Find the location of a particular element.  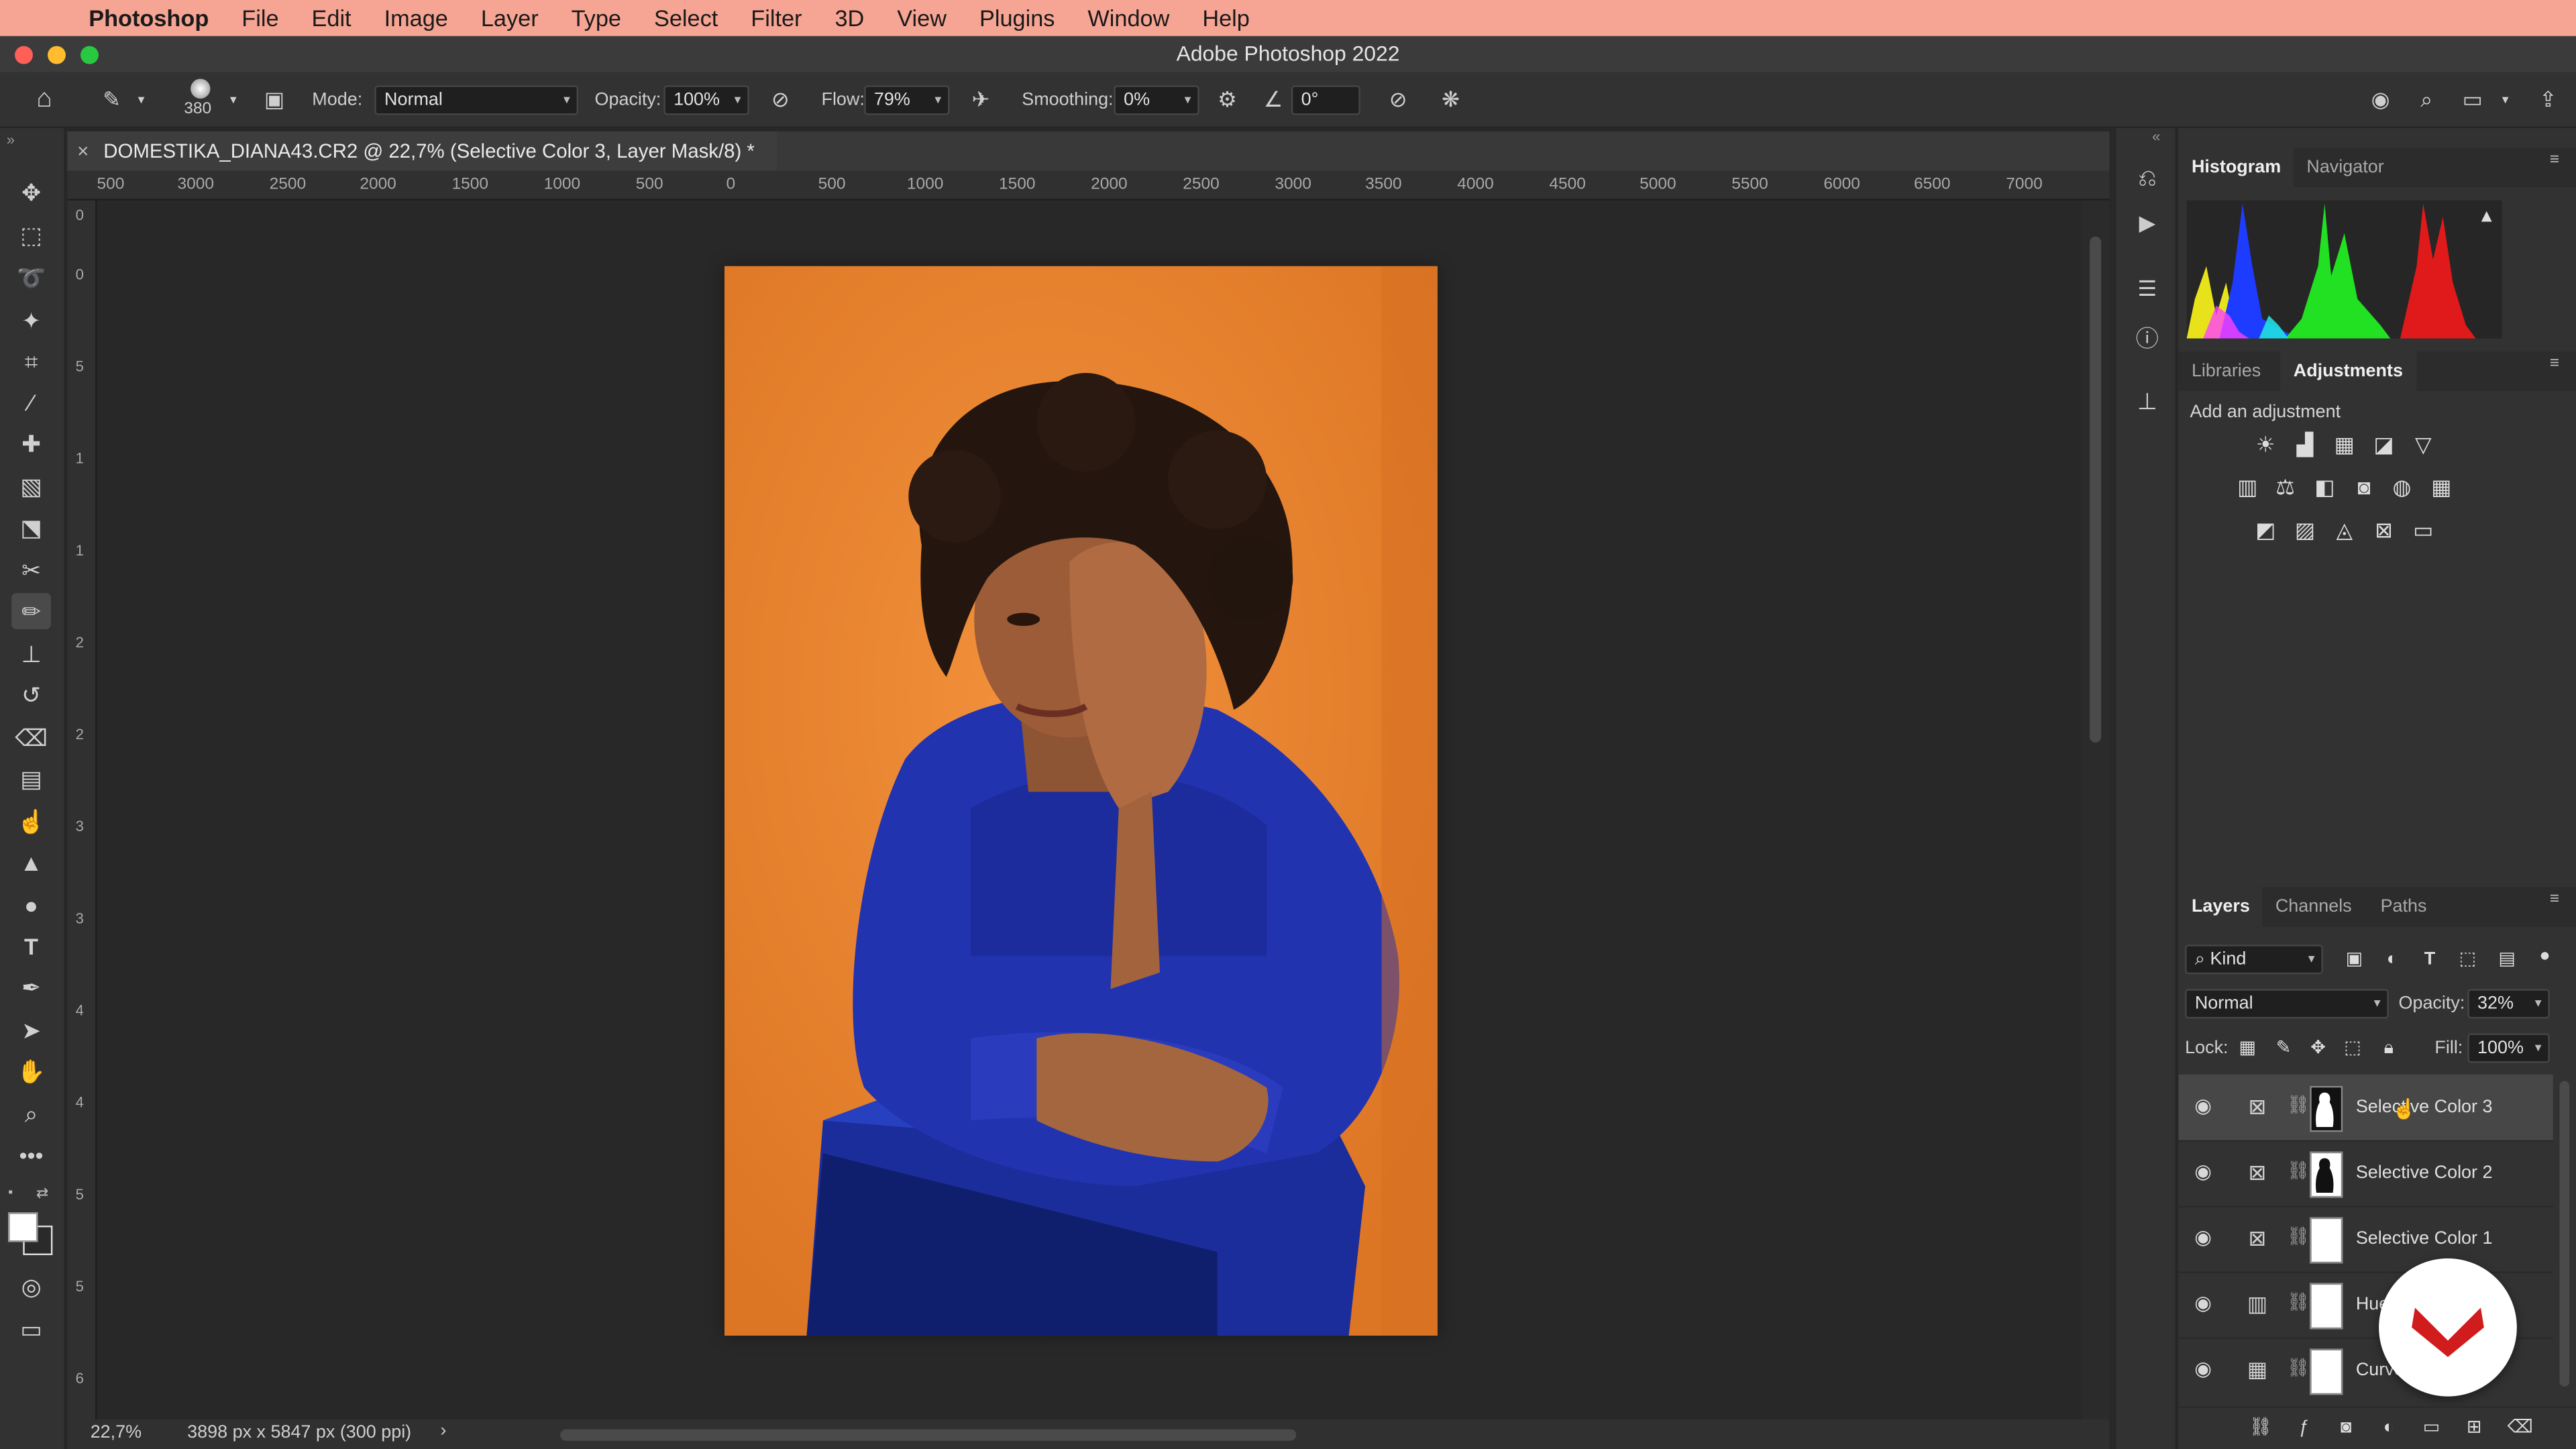

layer-filter-kind: ⌕ Kind ▾ is located at coordinates (2254, 960).